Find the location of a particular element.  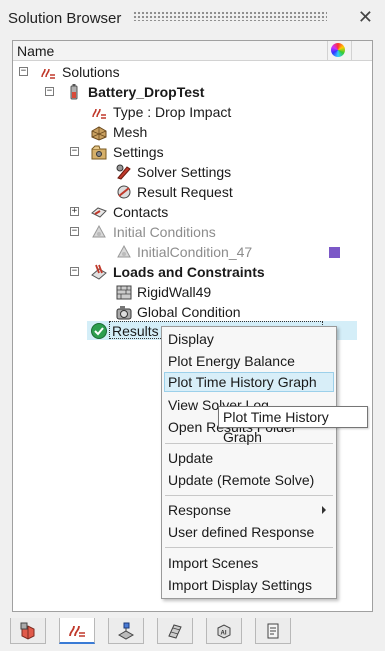

tree-item-type: Type : Drop Impact is located at coordinates (172, 112).